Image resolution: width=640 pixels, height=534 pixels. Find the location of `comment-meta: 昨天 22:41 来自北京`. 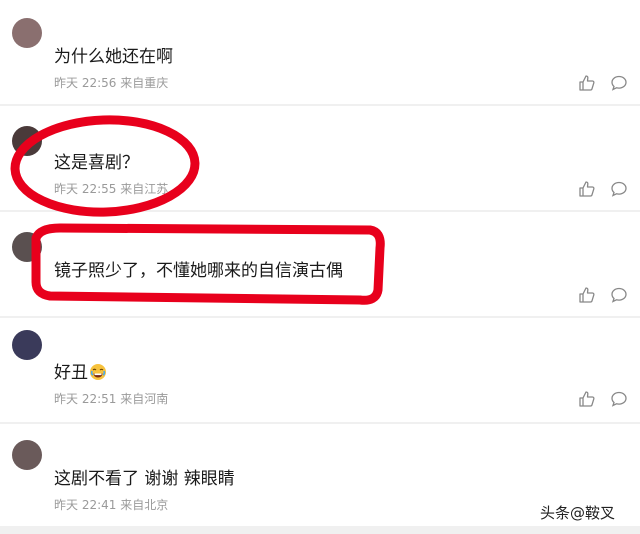

comment-meta: 昨天 22:41 来自北京 is located at coordinates (111, 504).